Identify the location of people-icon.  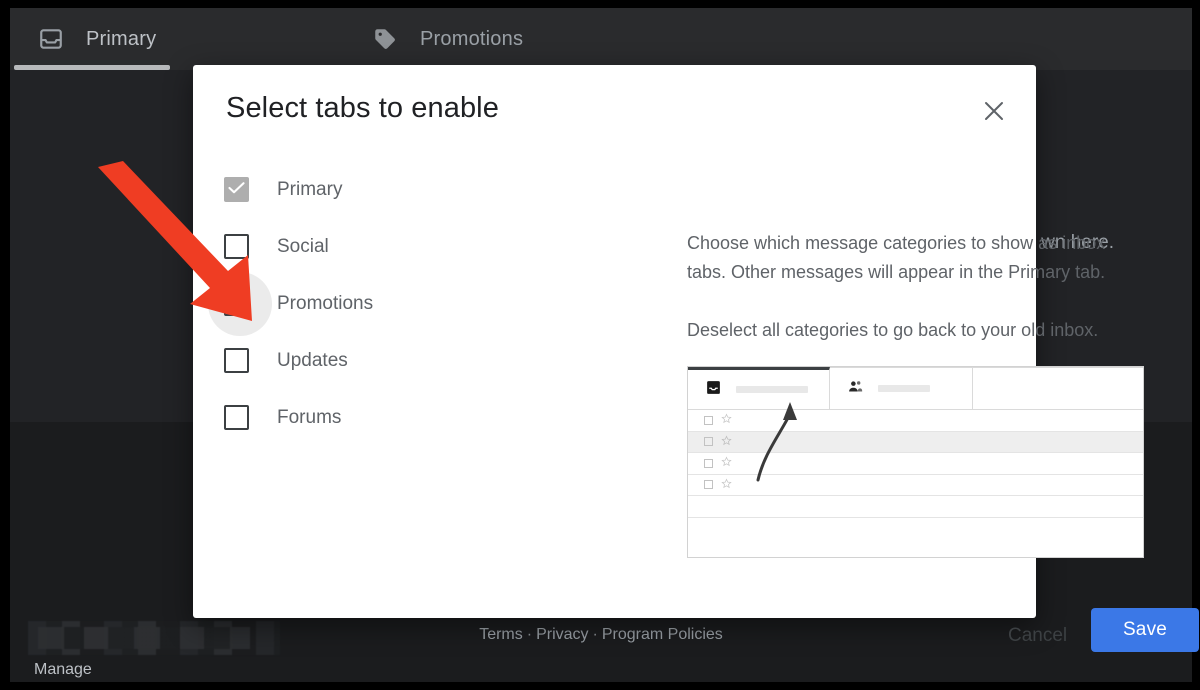
(855, 389).